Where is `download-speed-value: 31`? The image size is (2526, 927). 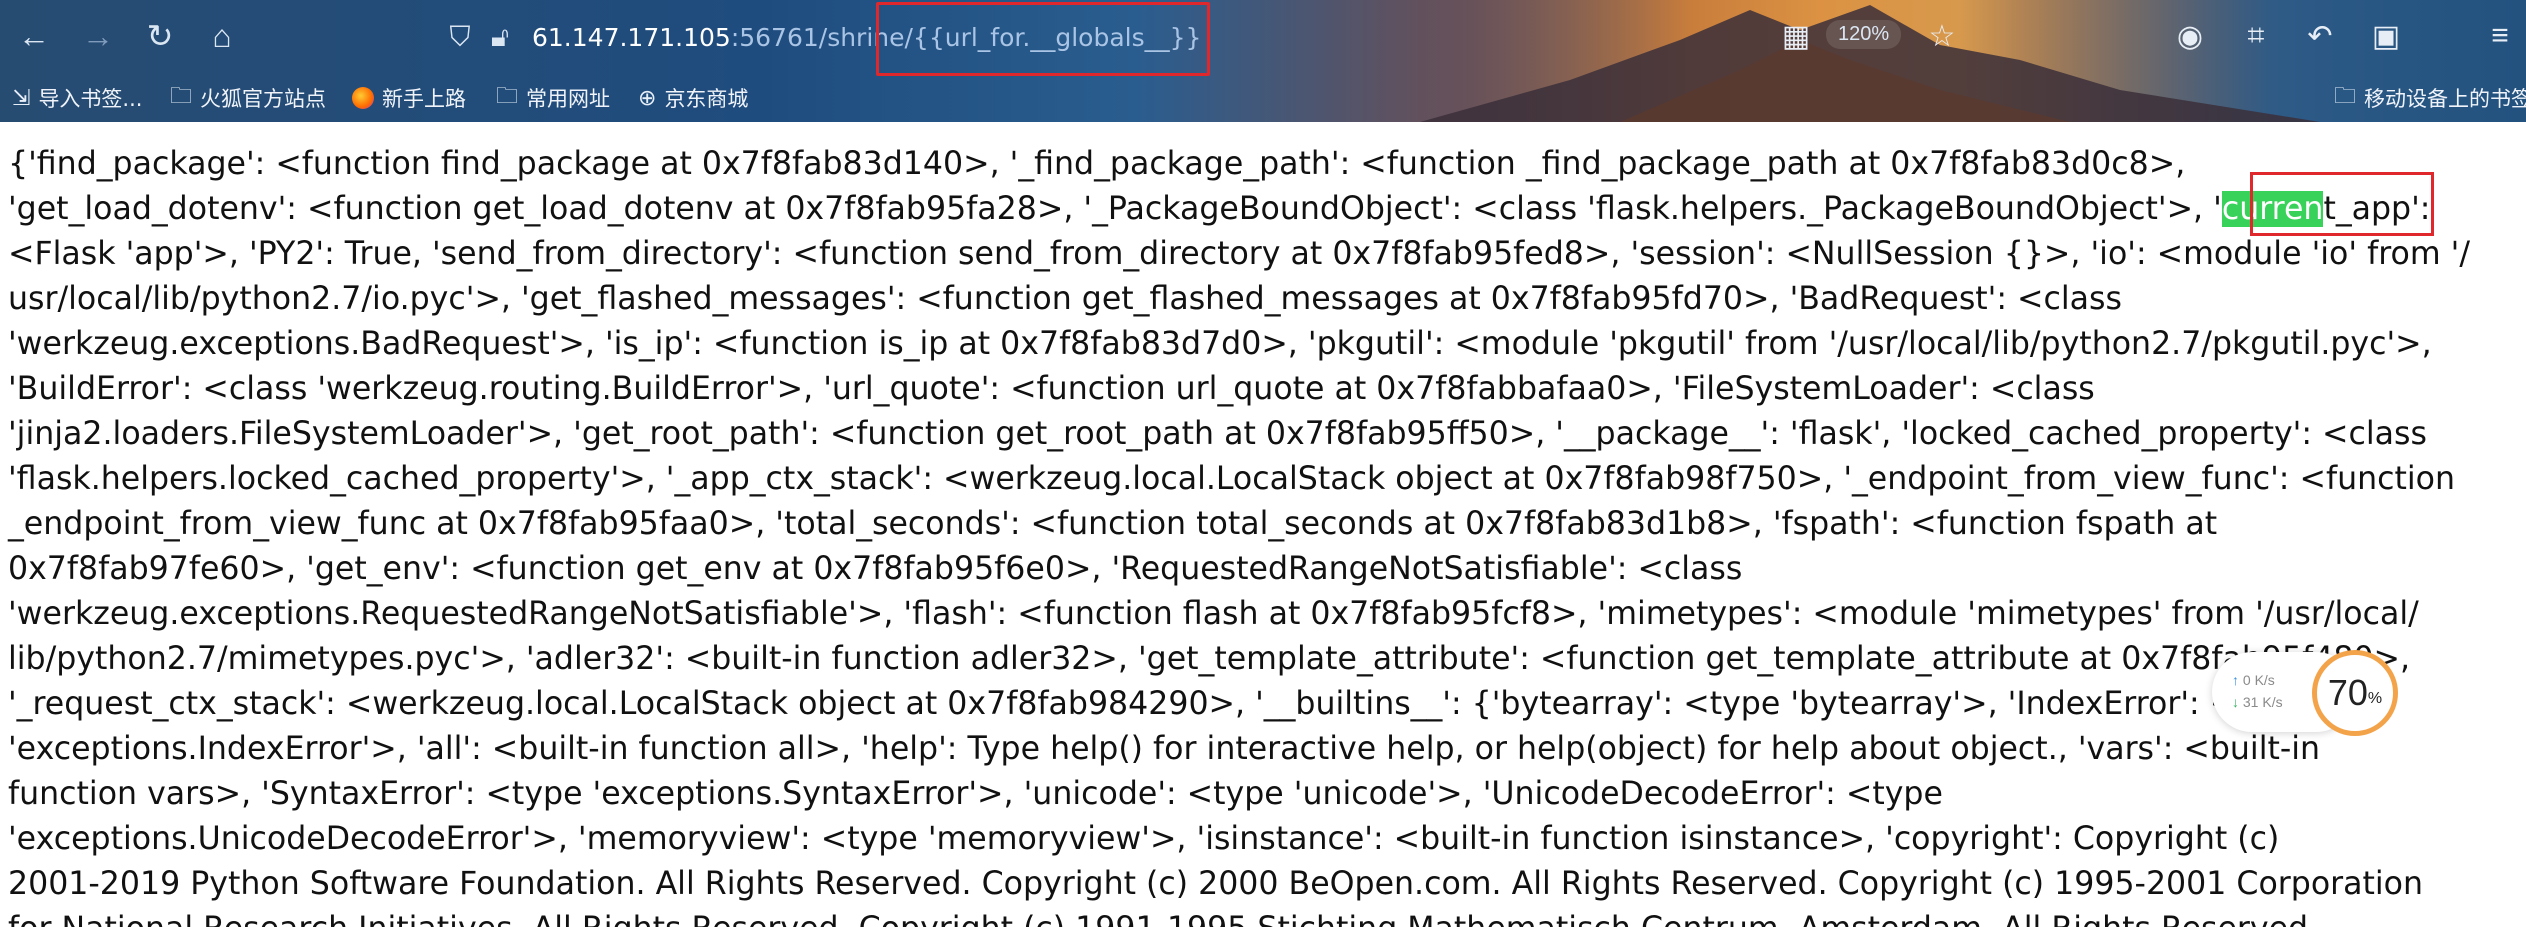
download-speed-value: 31 is located at coordinates (2250, 702).